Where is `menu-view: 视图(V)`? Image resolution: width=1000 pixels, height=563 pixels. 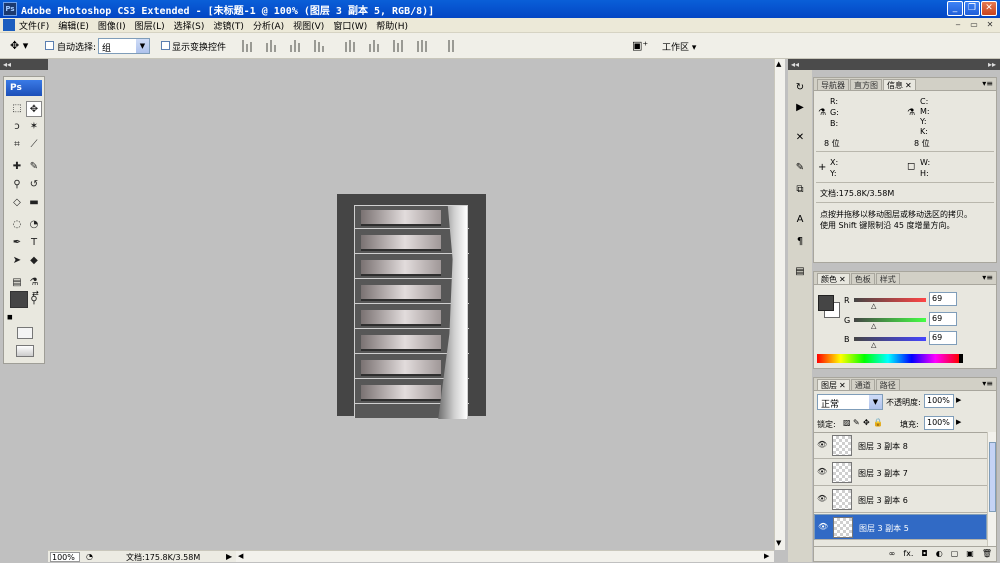 menu-view: 视图(V) is located at coordinates (308, 25).